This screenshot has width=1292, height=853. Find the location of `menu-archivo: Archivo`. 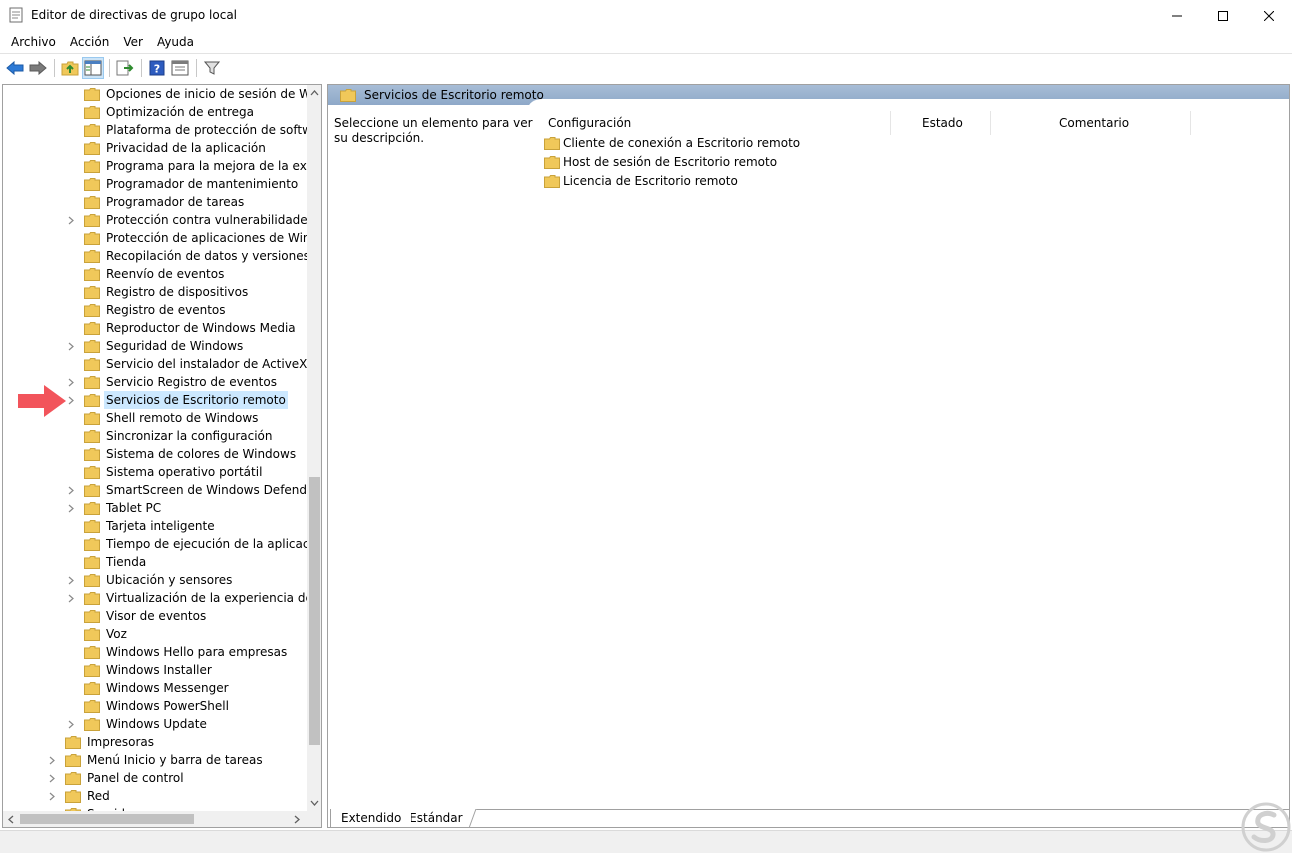

menu-archivo: Archivo is located at coordinates (33, 42).